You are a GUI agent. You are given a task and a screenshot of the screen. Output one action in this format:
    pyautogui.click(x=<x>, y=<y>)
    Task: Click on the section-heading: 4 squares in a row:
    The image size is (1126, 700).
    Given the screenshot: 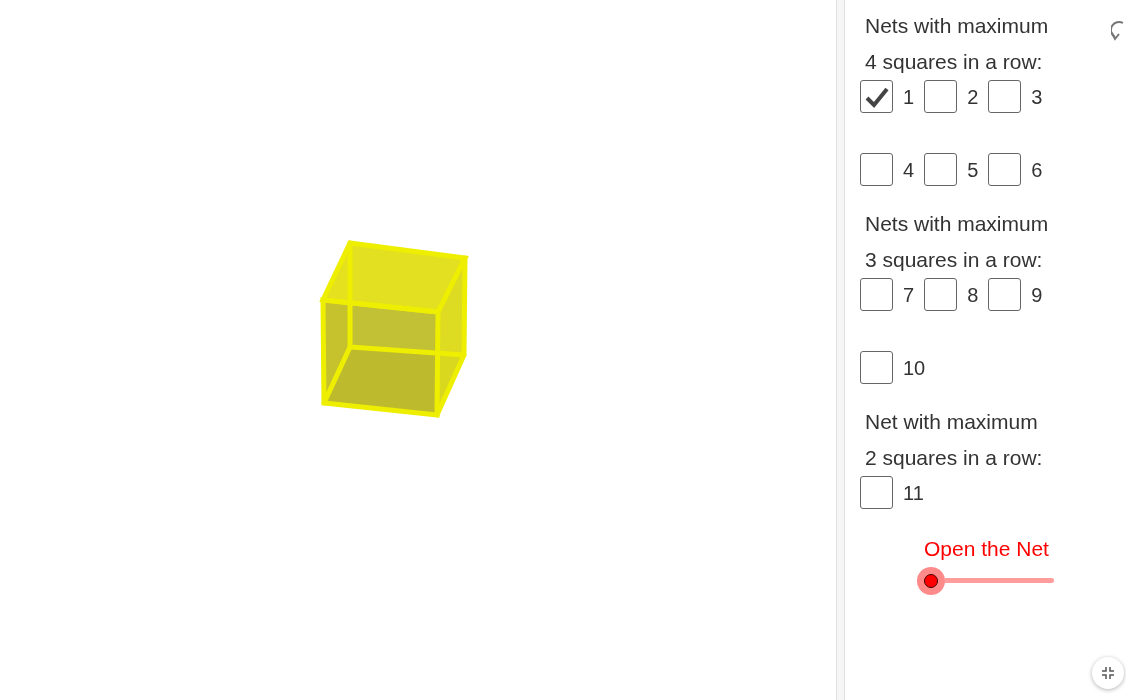 What is the action you would take?
    pyautogui.click(x=953, y=62)
    